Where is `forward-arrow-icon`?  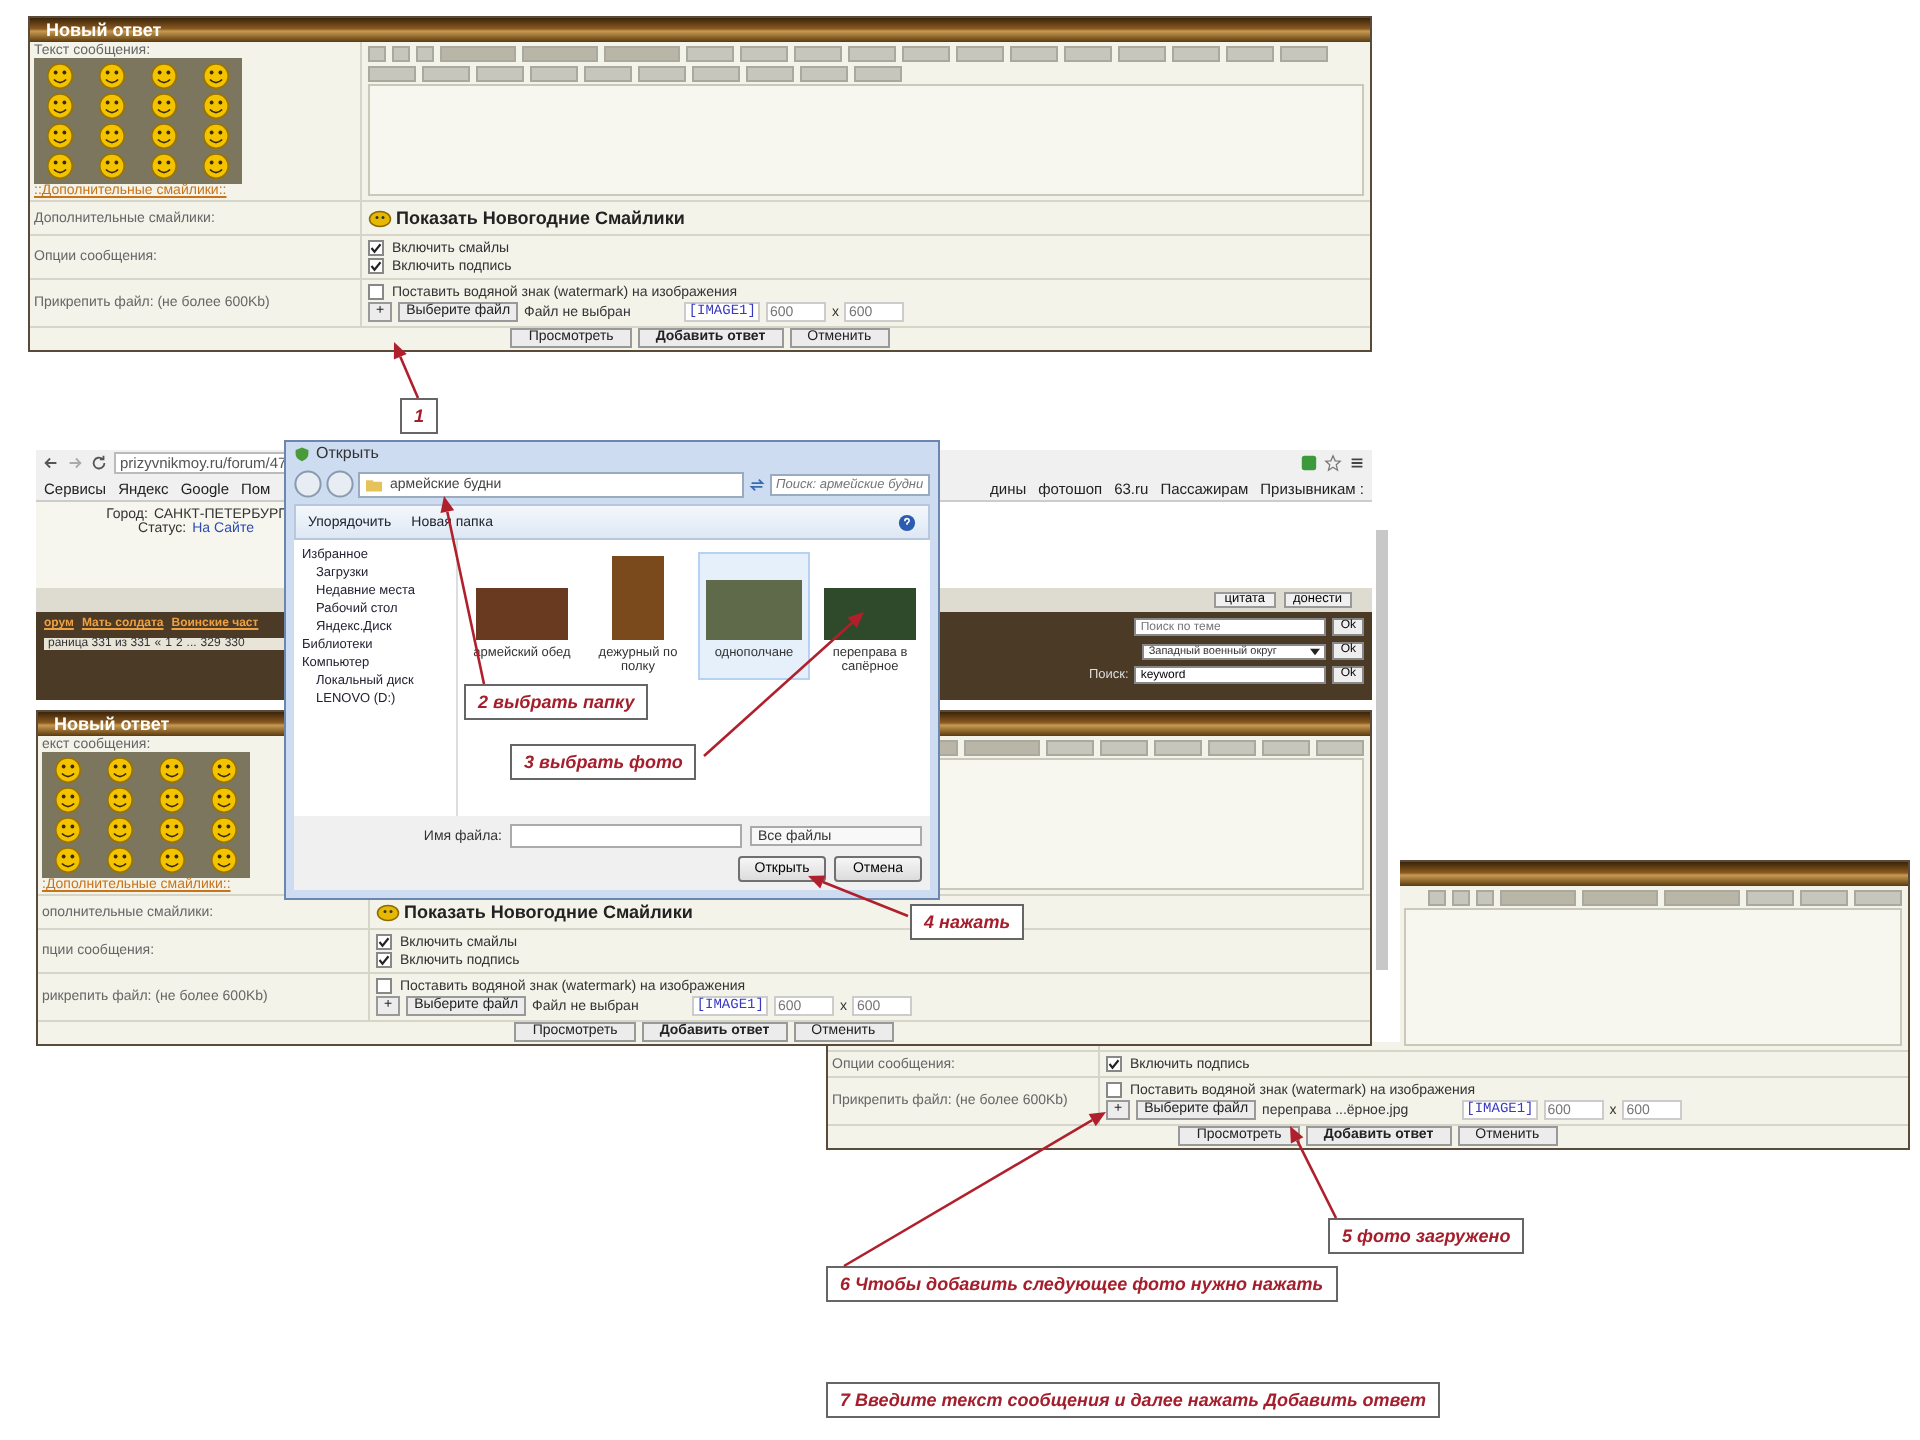 forward-arrow-icon is located at coordinates (75, 463).